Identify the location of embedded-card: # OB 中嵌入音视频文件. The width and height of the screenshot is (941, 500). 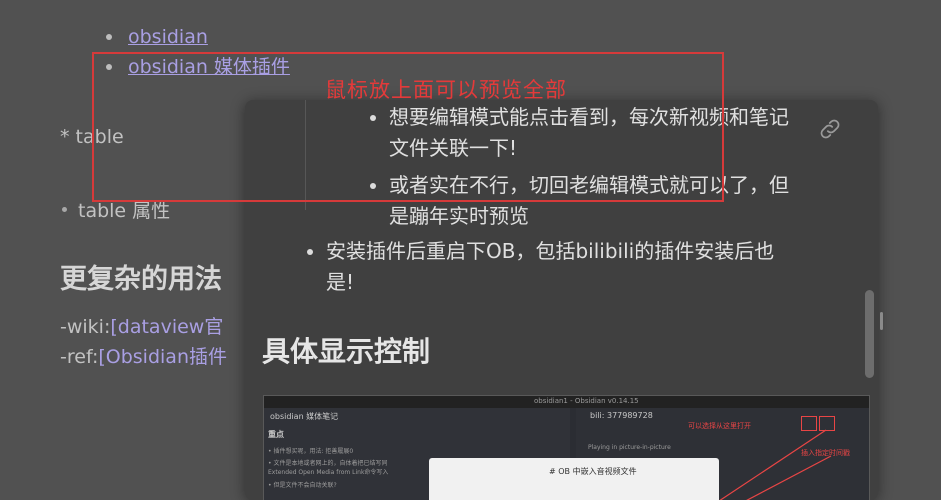
(574, 479).